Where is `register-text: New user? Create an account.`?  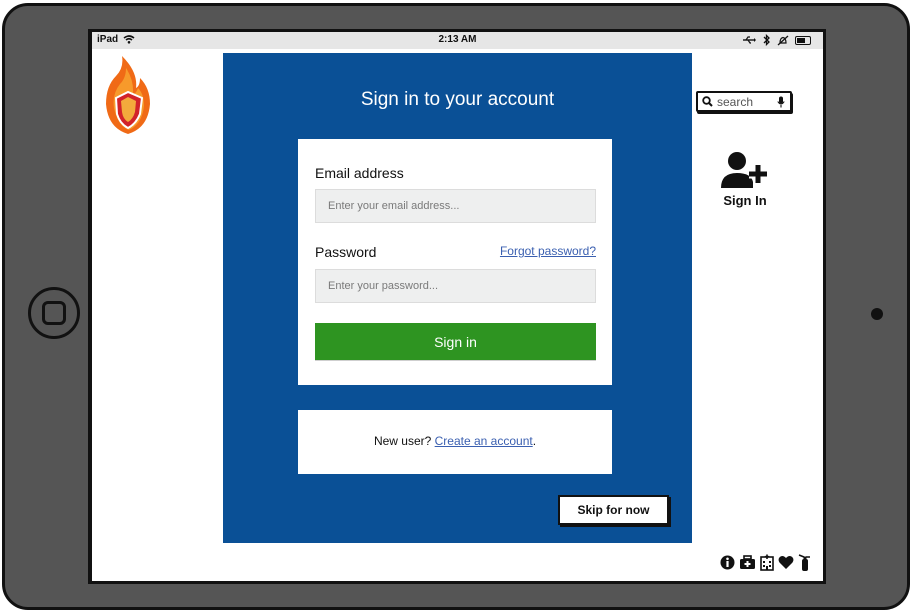 register-text: New user? Create an account. is located at coordinates (455, 441).